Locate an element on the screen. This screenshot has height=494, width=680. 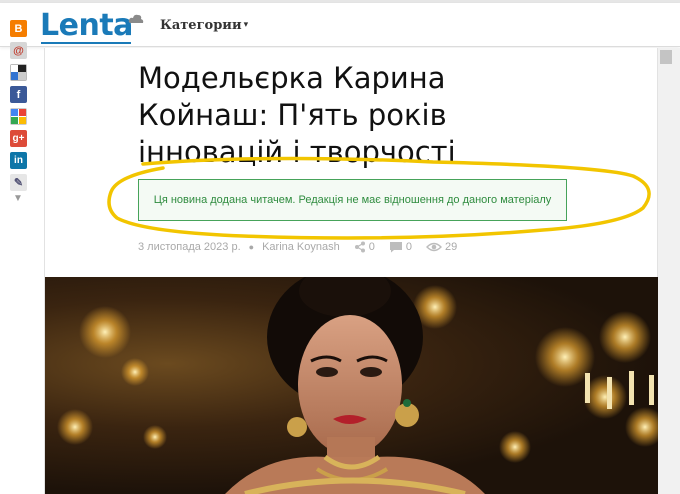
comment-count: 0 is located at coordinates (400, 247).